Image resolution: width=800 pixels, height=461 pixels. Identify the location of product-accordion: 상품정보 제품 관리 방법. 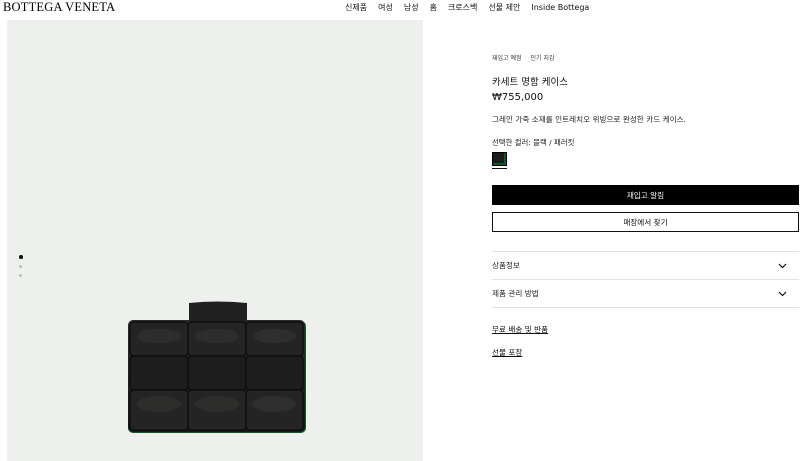
(645, 279).